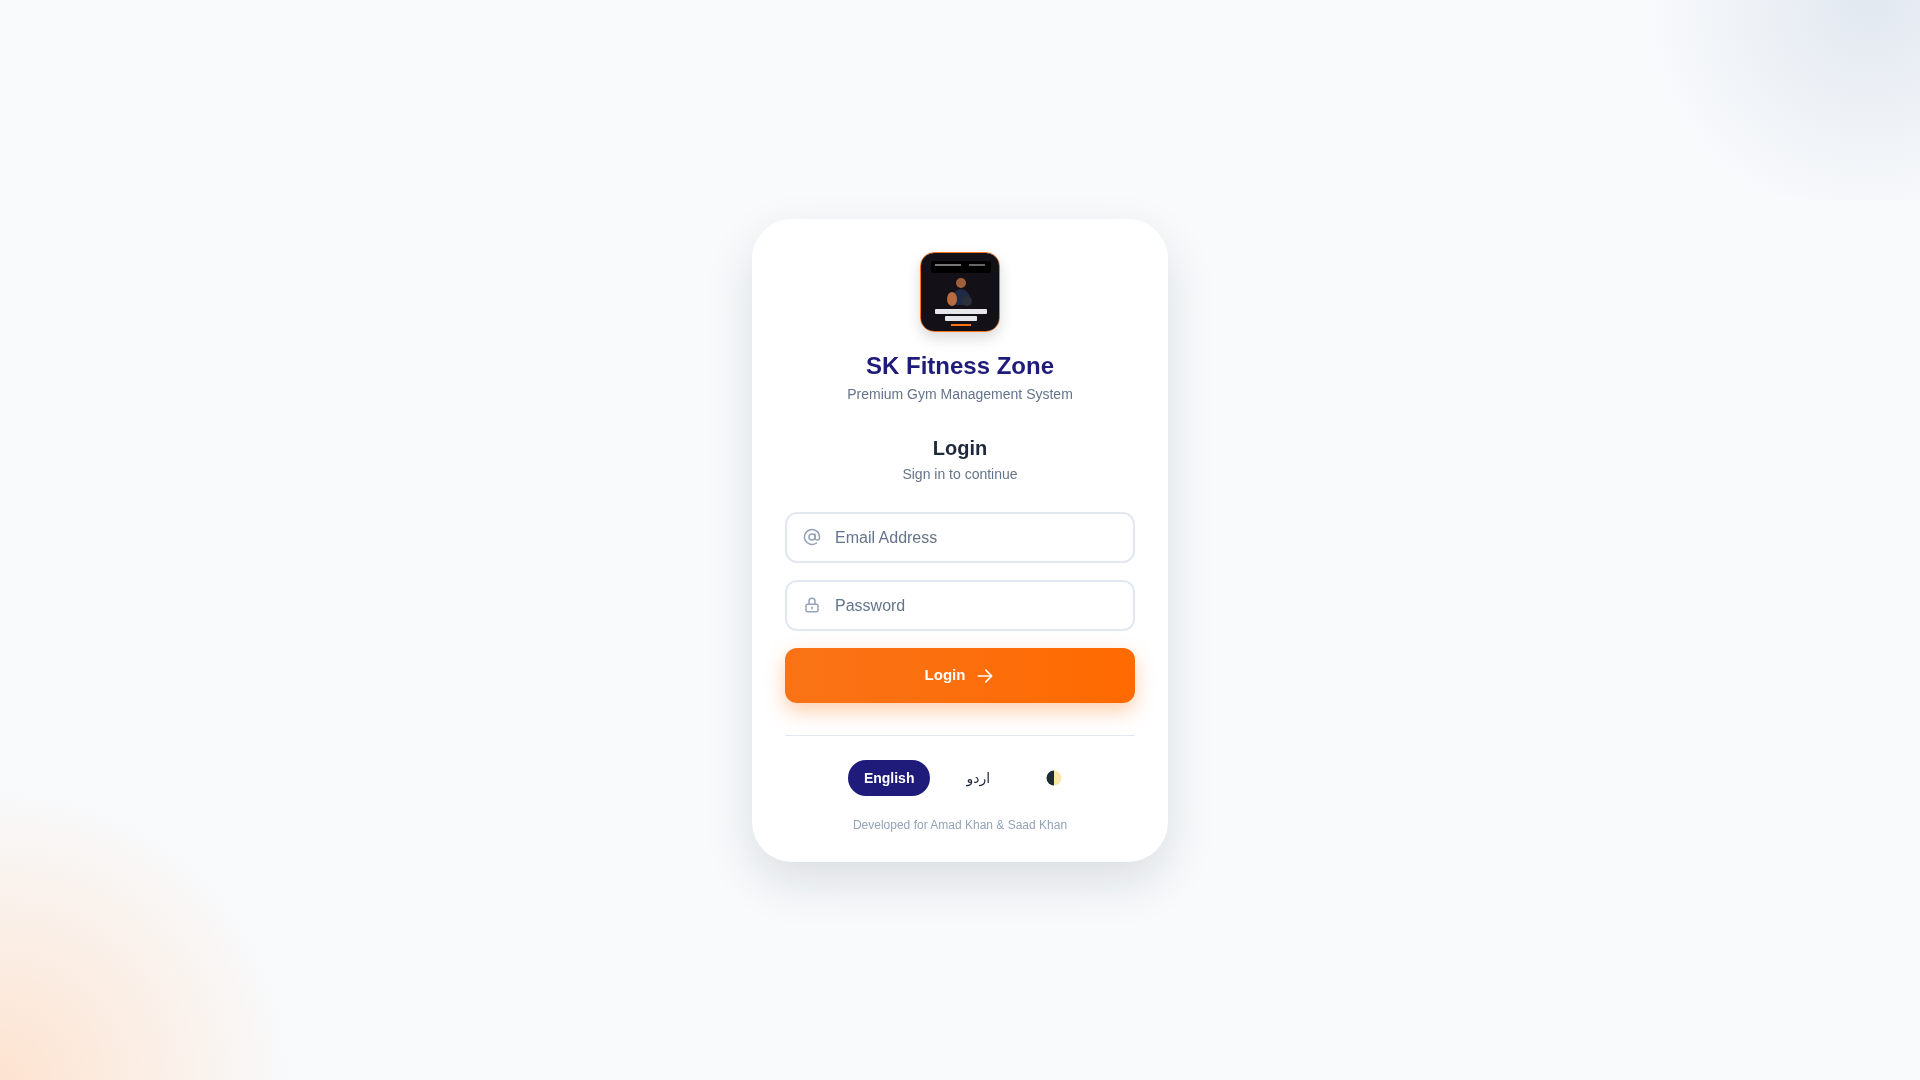 This screenshot has height=1080, width=1920. Describe the element at coordinates (960, 537) in the screenshot. I see `email-field: Email Address` at that location.